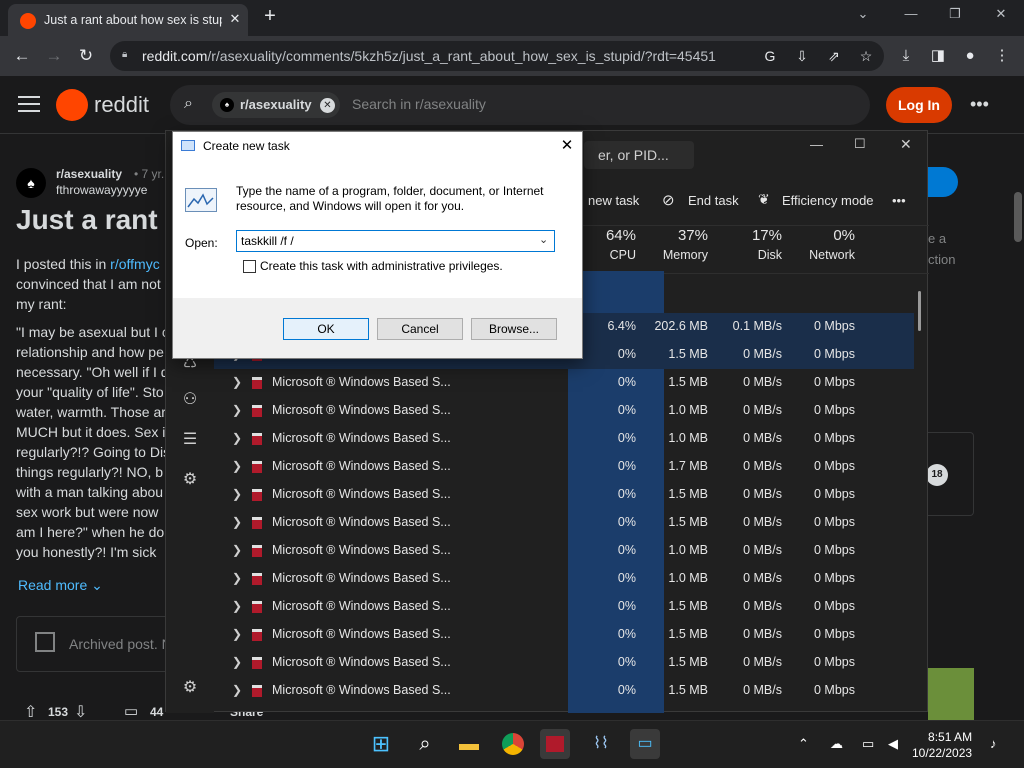 This screenshot has width=1024, height=768. Describe the element at coordinates (235, 19) in the screenshot. I see `tab-close-icon: ✕` at that location.